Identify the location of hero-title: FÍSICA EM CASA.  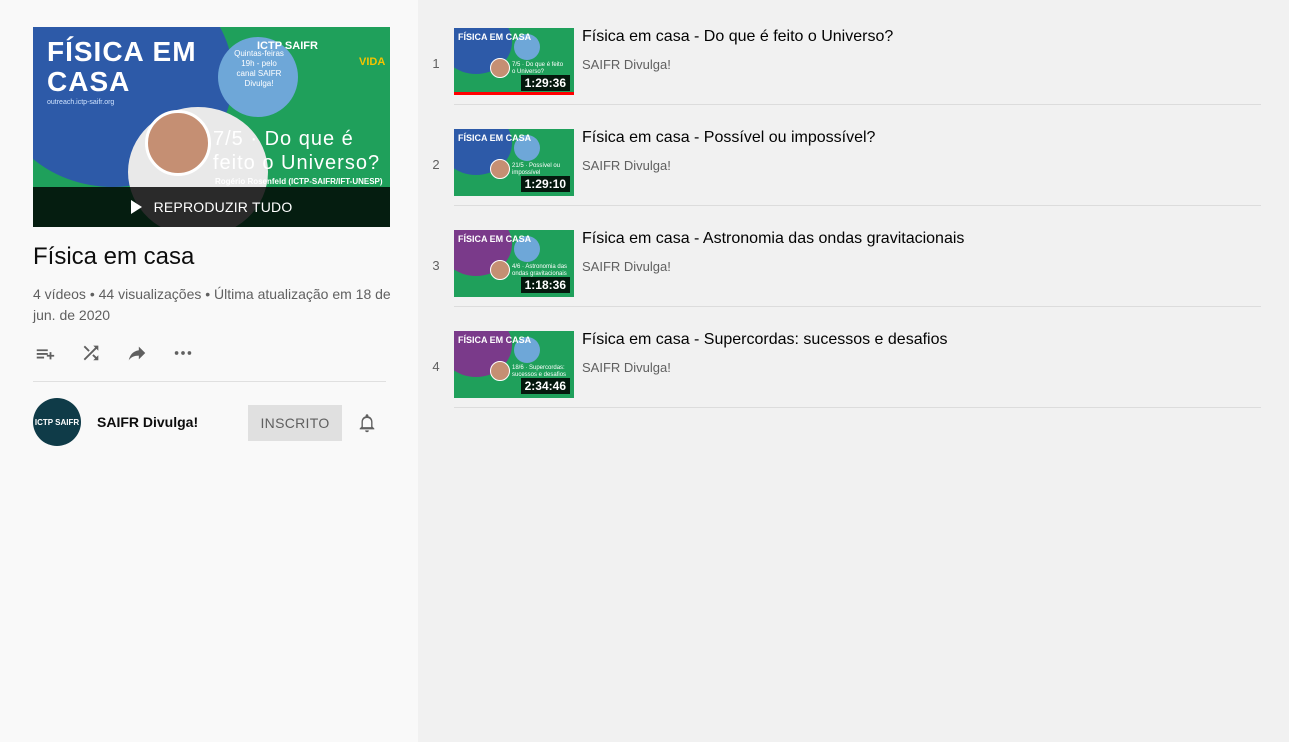
(122, 67).